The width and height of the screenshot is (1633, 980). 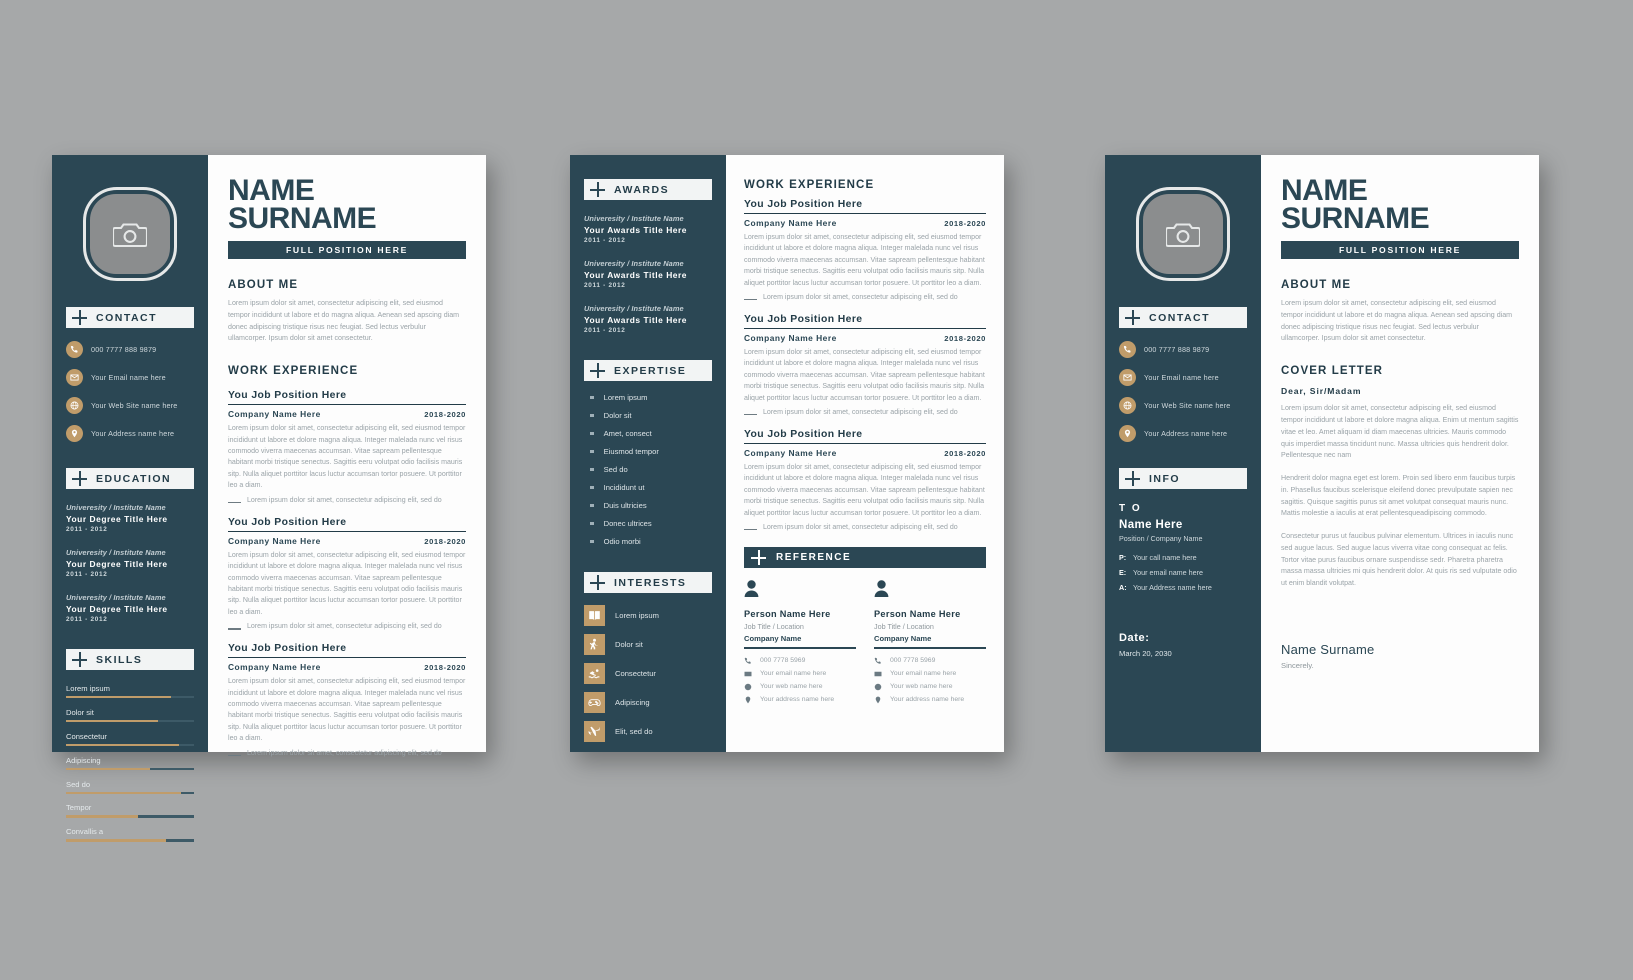 What do you see at coordinates (605, 330) in the screenshot?
I see `award-years: 2011 - 2012` at bounding box center [605, 330].